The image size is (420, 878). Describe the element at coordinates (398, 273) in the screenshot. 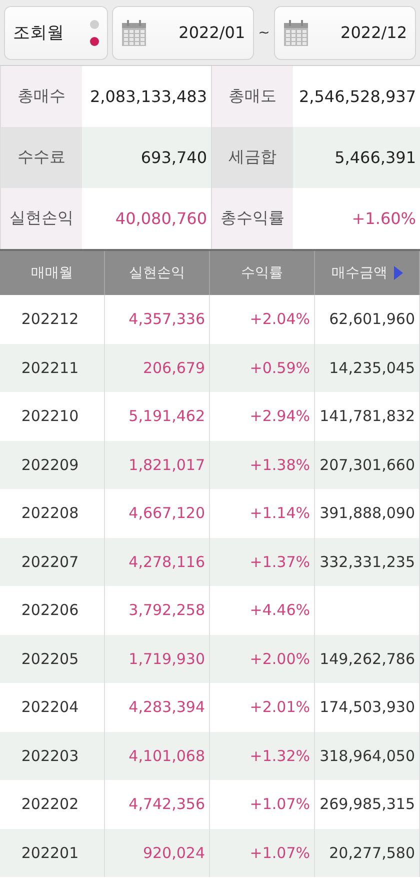

I see `scroll-right-icon` at that location.